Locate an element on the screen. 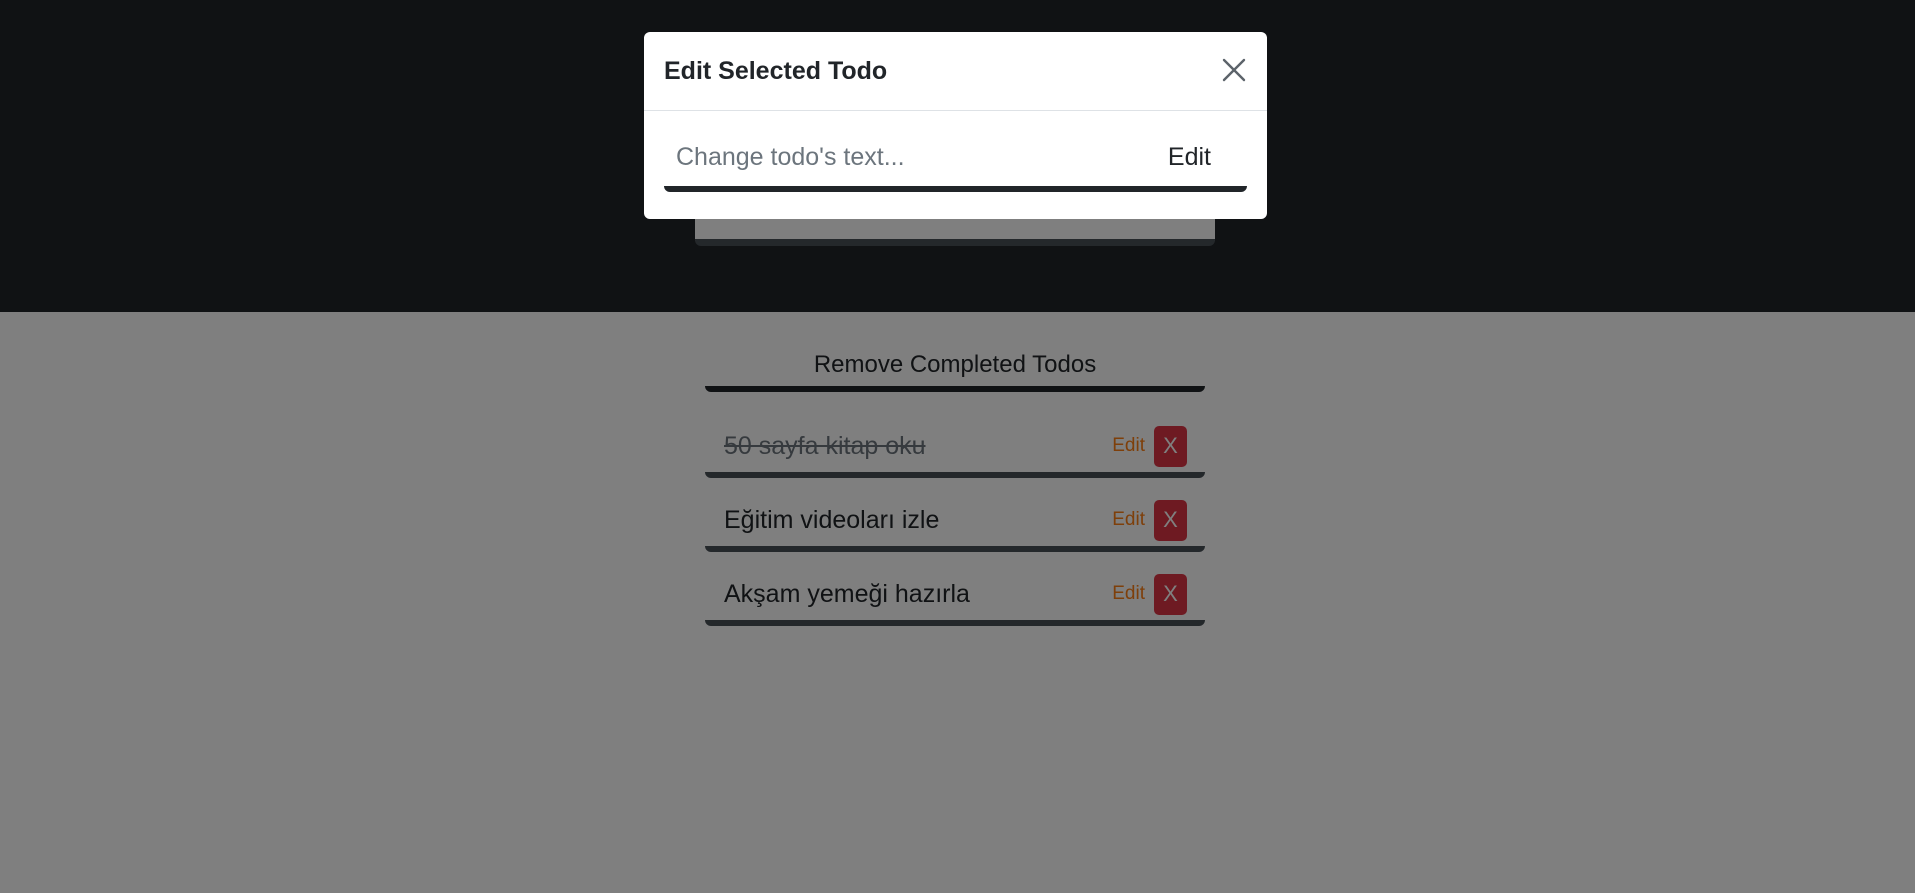  edit-todo-form: Edit is located at coordinates (955, 160).